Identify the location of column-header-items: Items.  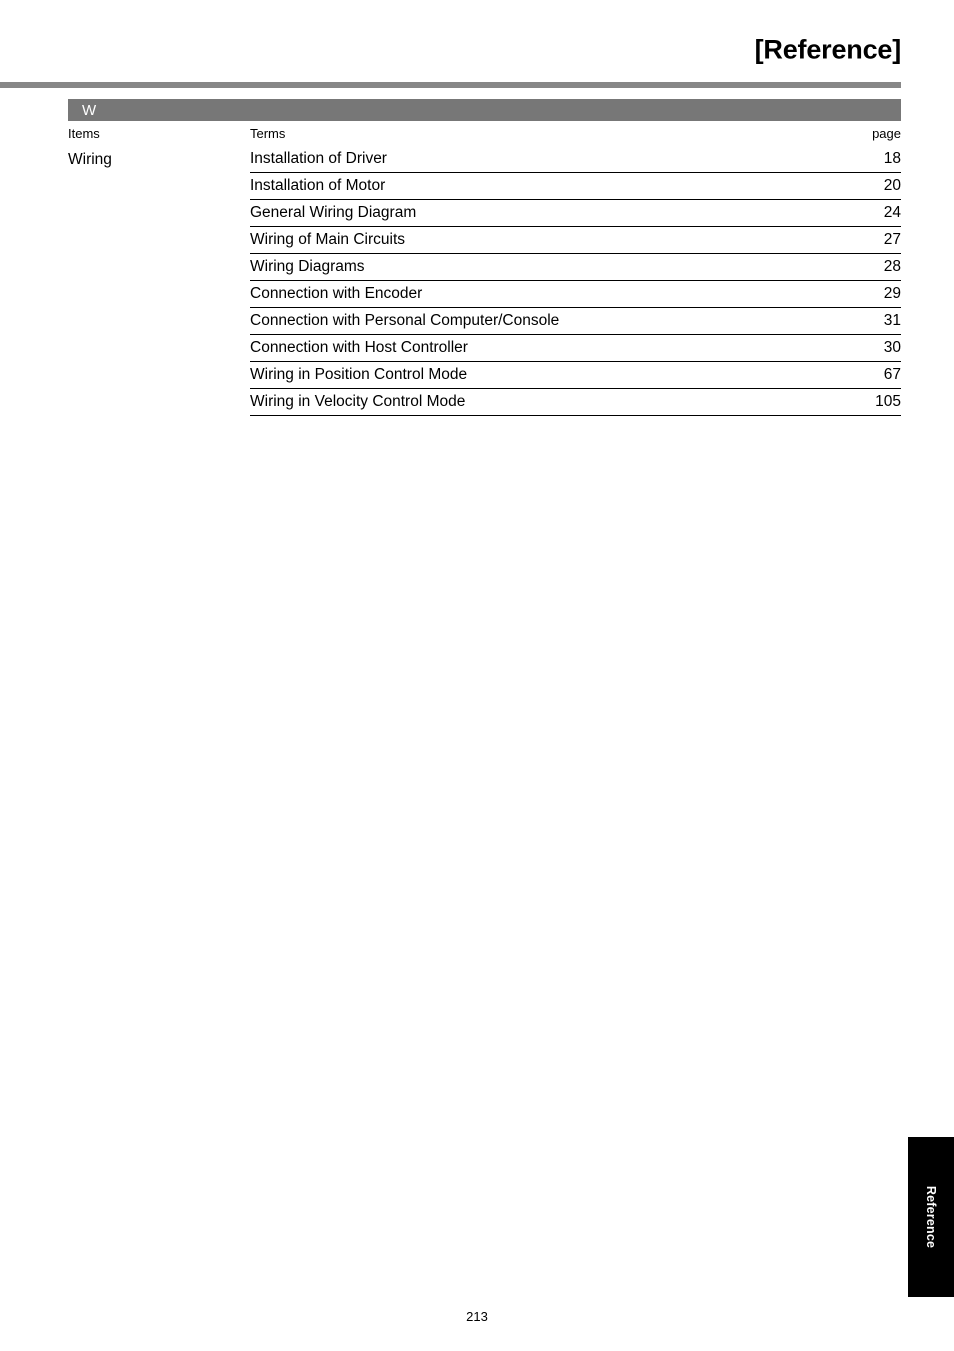
(84, 133).